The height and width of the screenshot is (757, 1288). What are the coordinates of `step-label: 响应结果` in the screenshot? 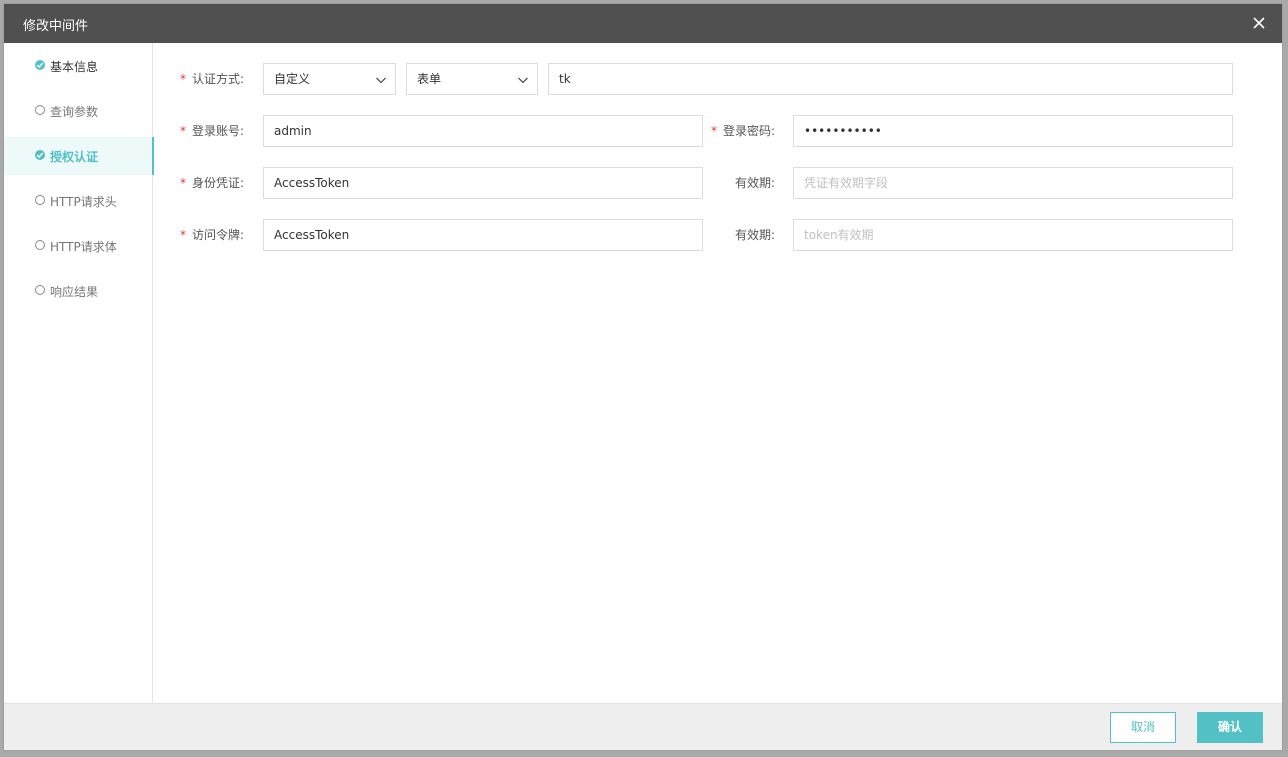 It's located at (74, 292).